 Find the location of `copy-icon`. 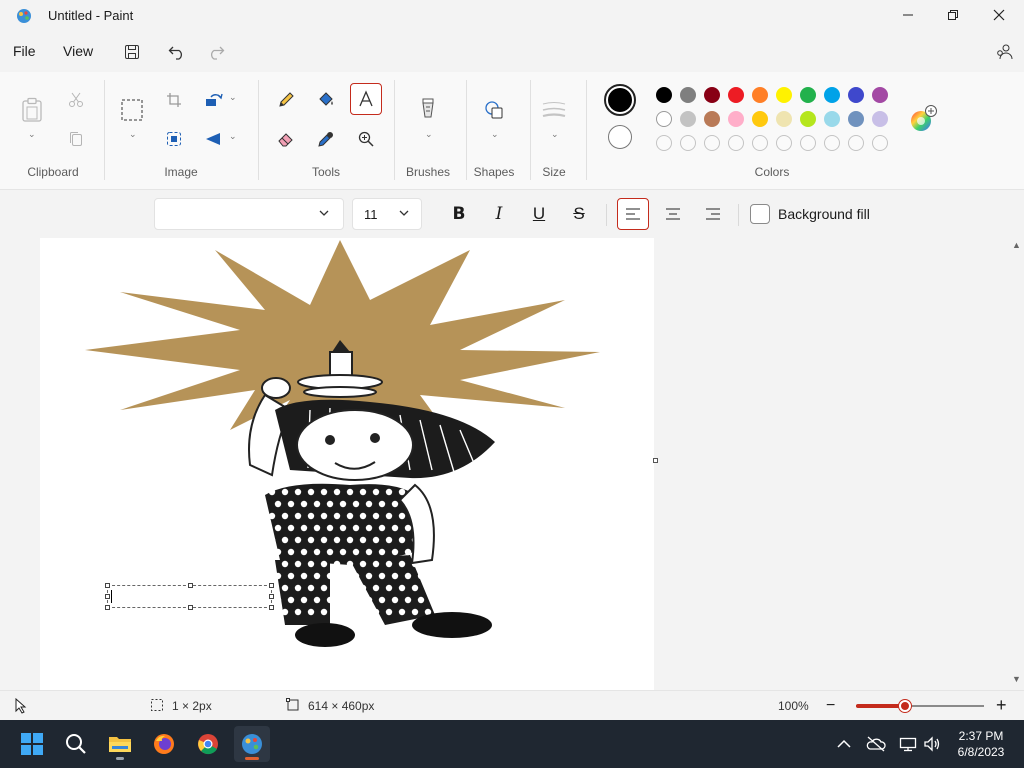

copy-icon is located at coordinates (76, 139).